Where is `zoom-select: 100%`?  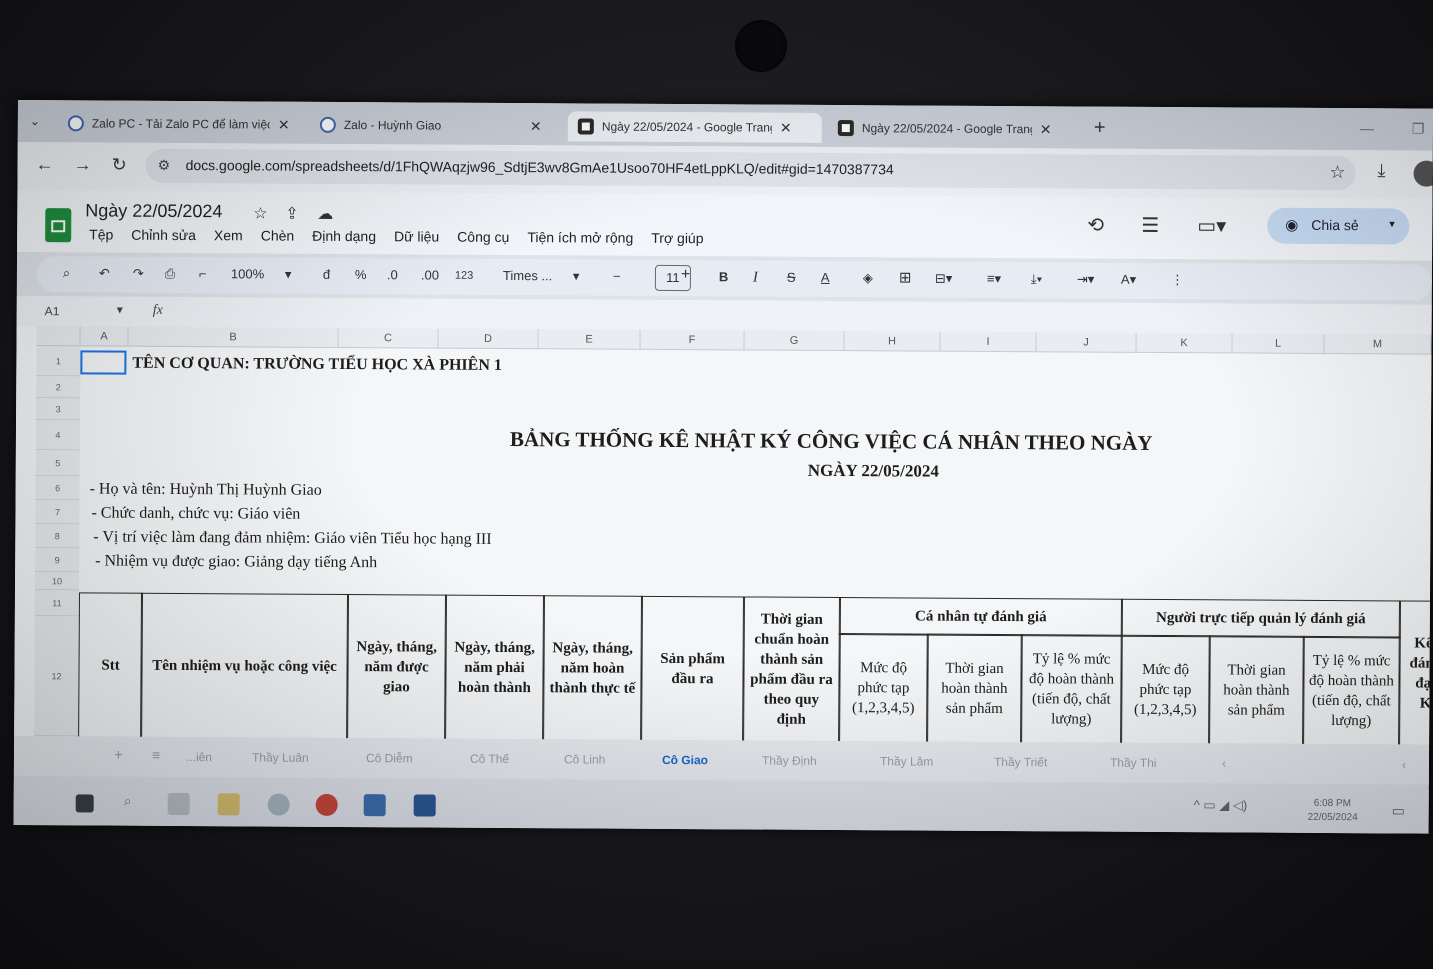
zoom-select: 100% is located at coordinates (247, 273).